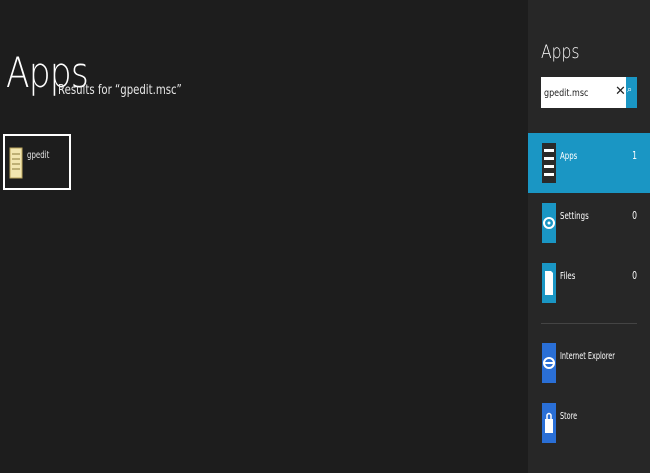  Describe the element at coordinates (631, 92) in the screenshot. I see `search-icon: ⌕` at that location.